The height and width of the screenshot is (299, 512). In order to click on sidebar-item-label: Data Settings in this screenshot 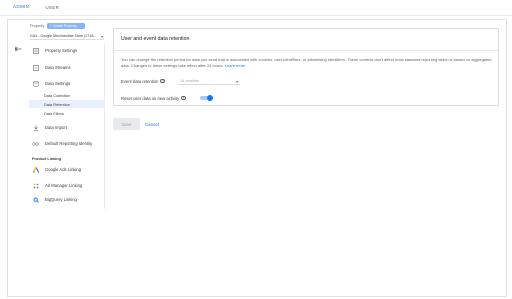, I will do `click(58, 83)`.